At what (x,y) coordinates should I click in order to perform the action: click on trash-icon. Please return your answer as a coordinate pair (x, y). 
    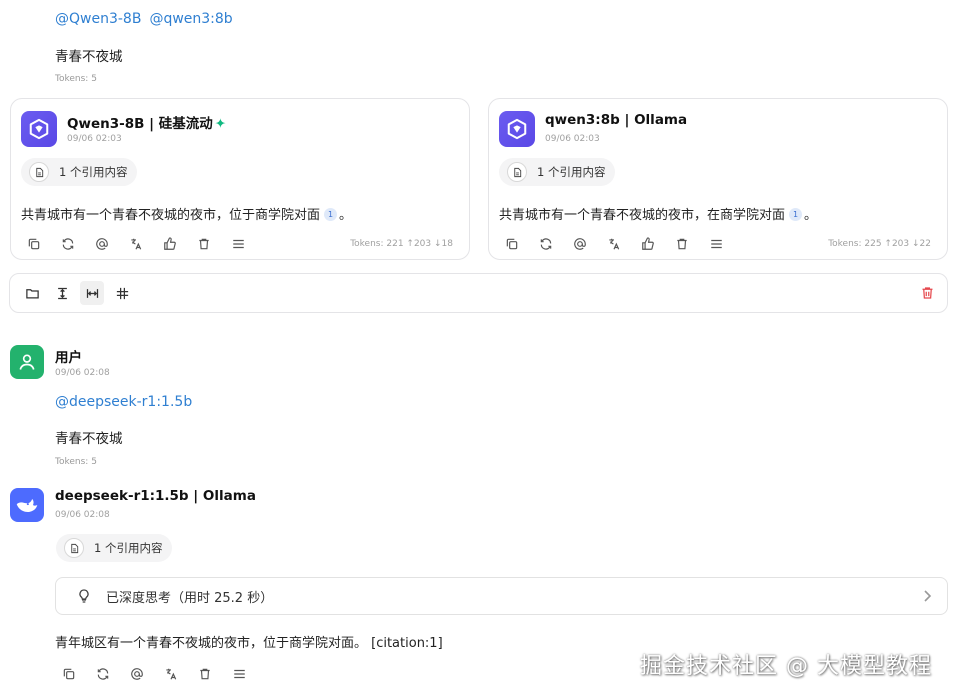
    Looking at the image, I should click on (927, 295).